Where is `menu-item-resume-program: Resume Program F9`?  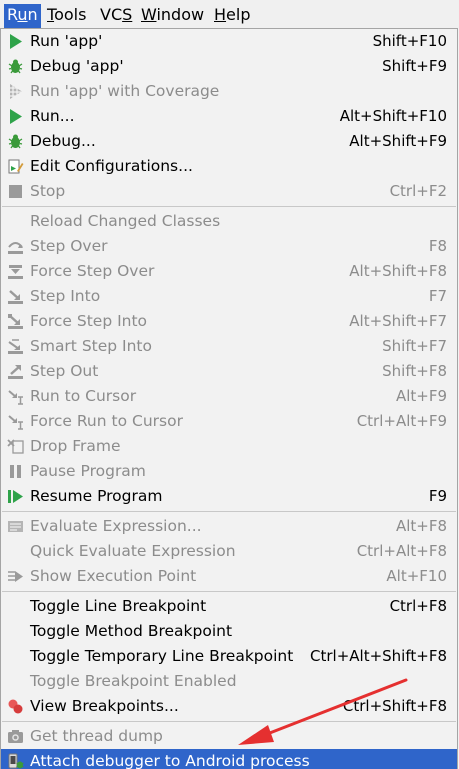
menu-item-resume-program: Resume Program F9 is located at coordinates (229, 496).